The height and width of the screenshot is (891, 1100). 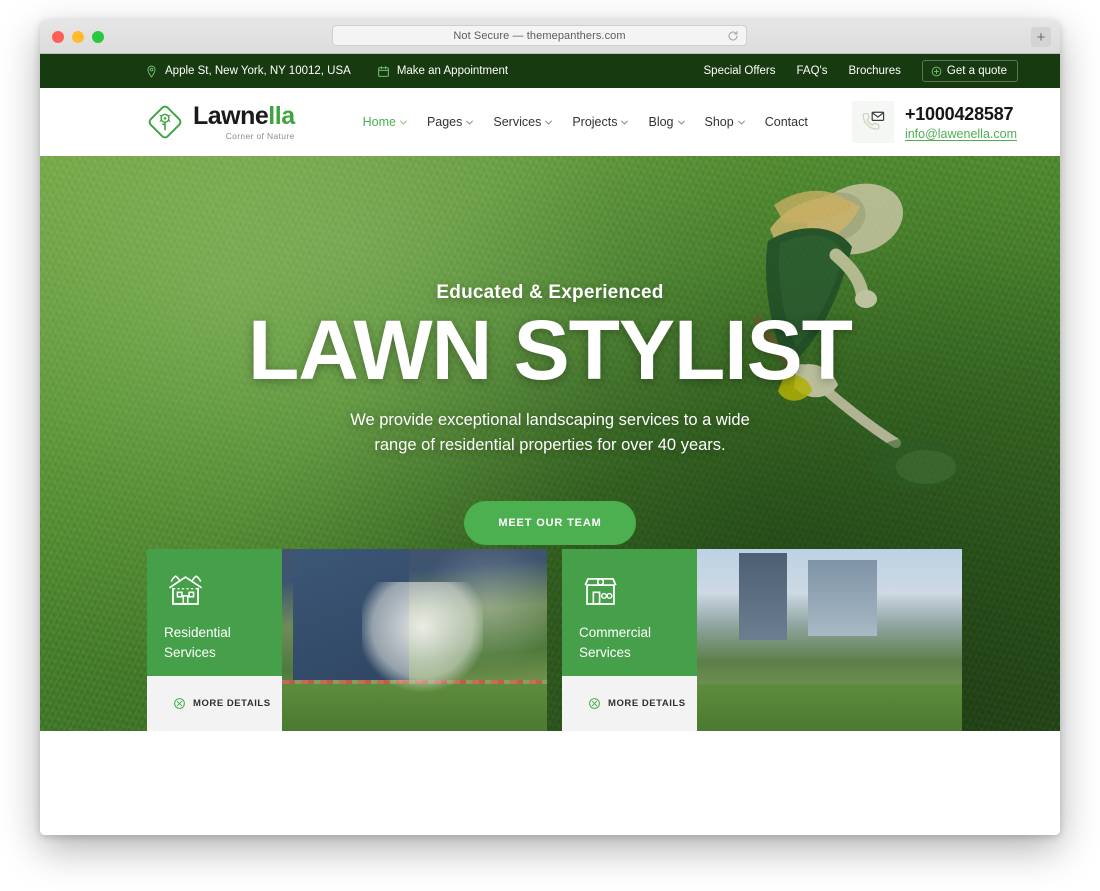 What do you see at coordinates (452, 71) in the screenshot?
I see `topbar-appointment-label: Make an Appointment` at bounding box center [452, 71].